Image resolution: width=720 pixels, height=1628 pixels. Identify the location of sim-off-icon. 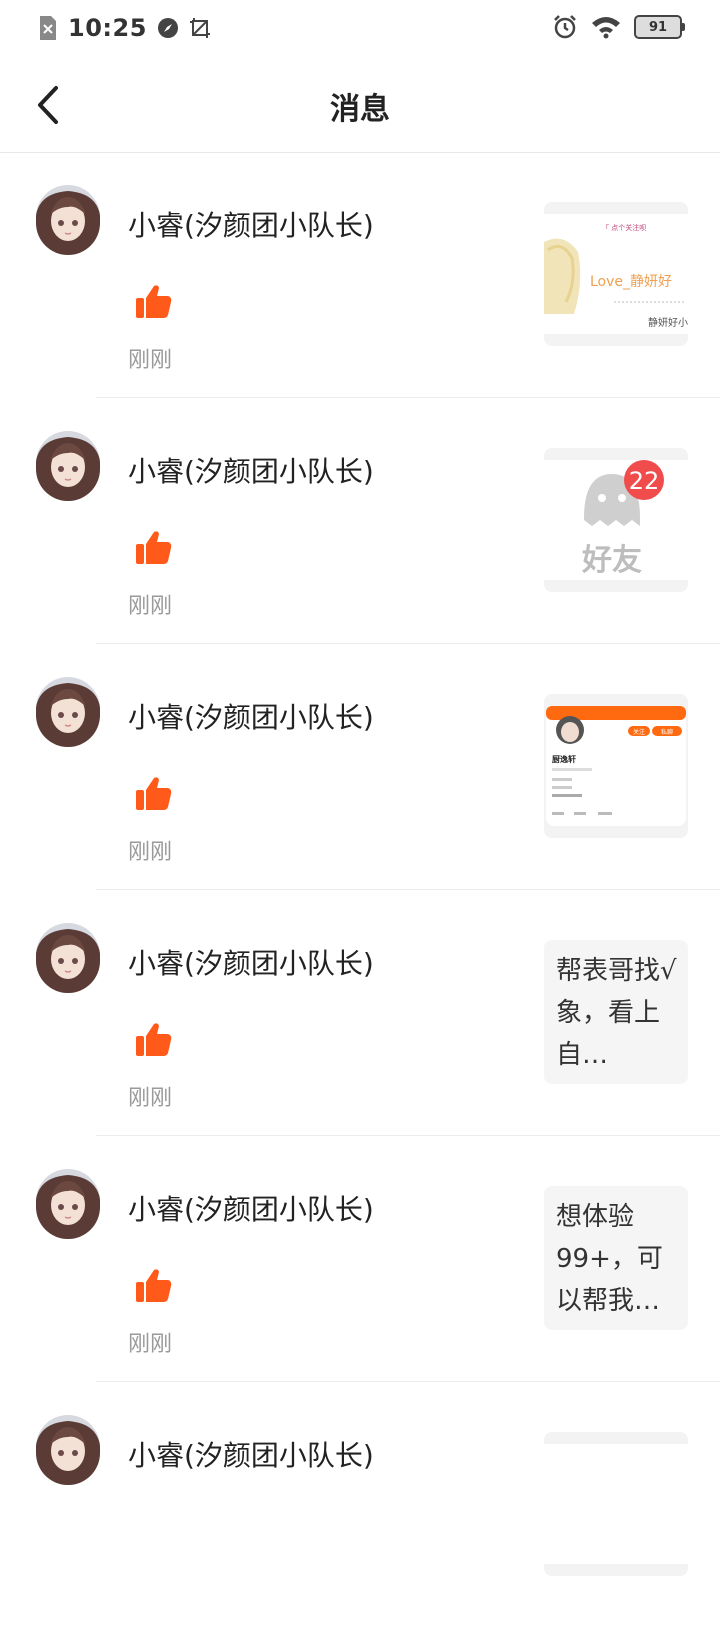
(48, 28).